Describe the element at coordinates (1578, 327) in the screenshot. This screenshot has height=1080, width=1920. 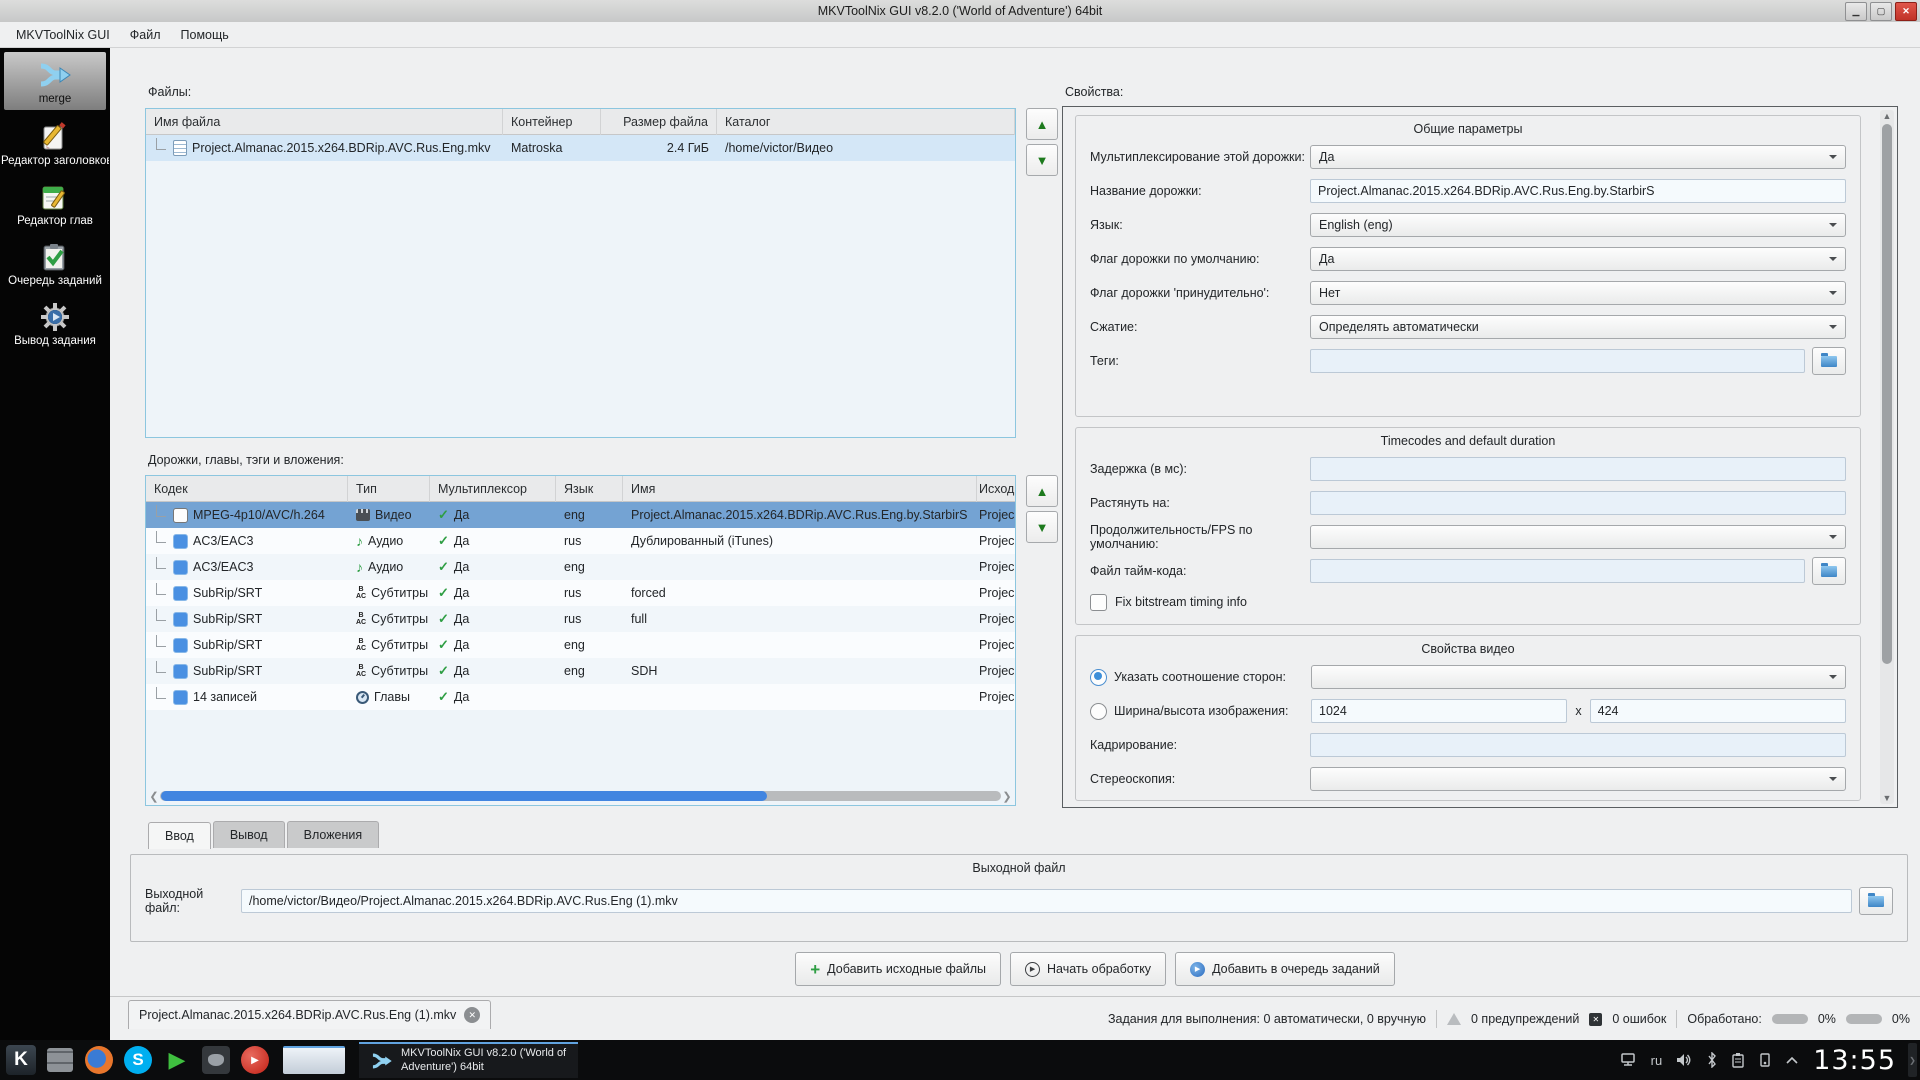
I see `compression-combo: Определять автоматически` at that location.